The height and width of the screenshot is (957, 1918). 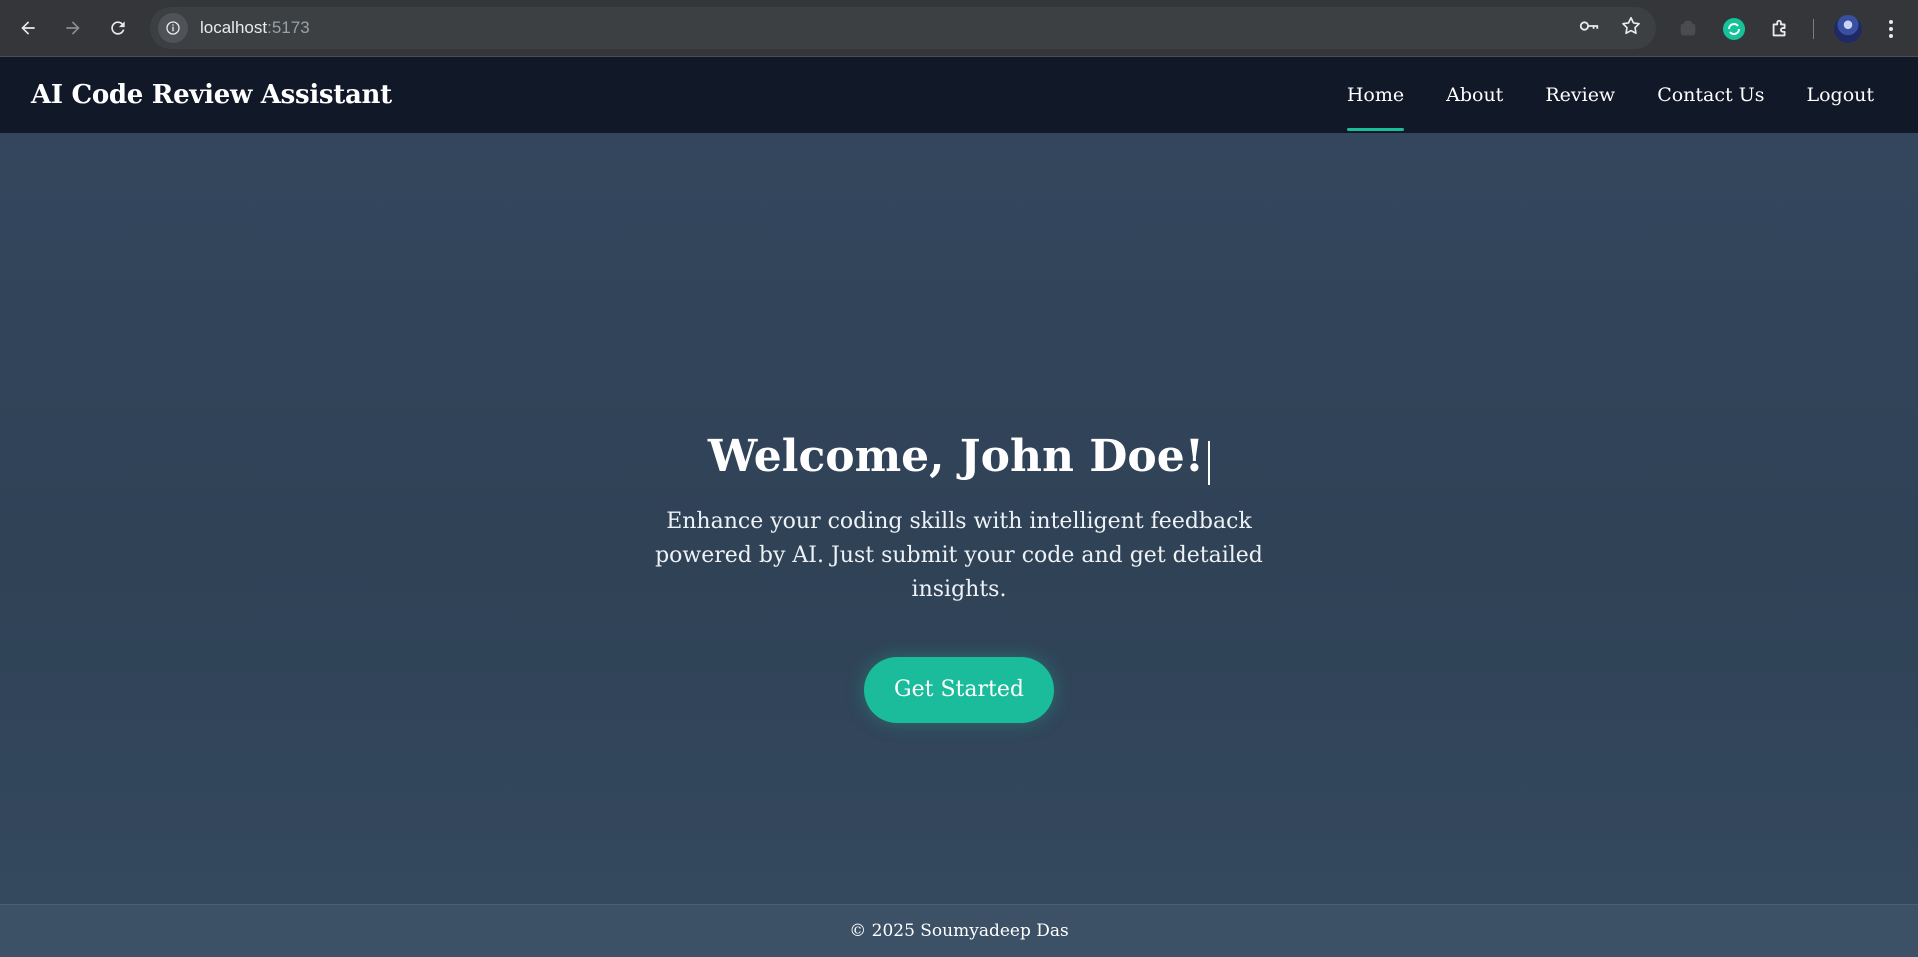 What do you see at coordinates (959, 689) in the screenshot?
I see `get-started-button: Get Started` at bounding box center [959, 689].